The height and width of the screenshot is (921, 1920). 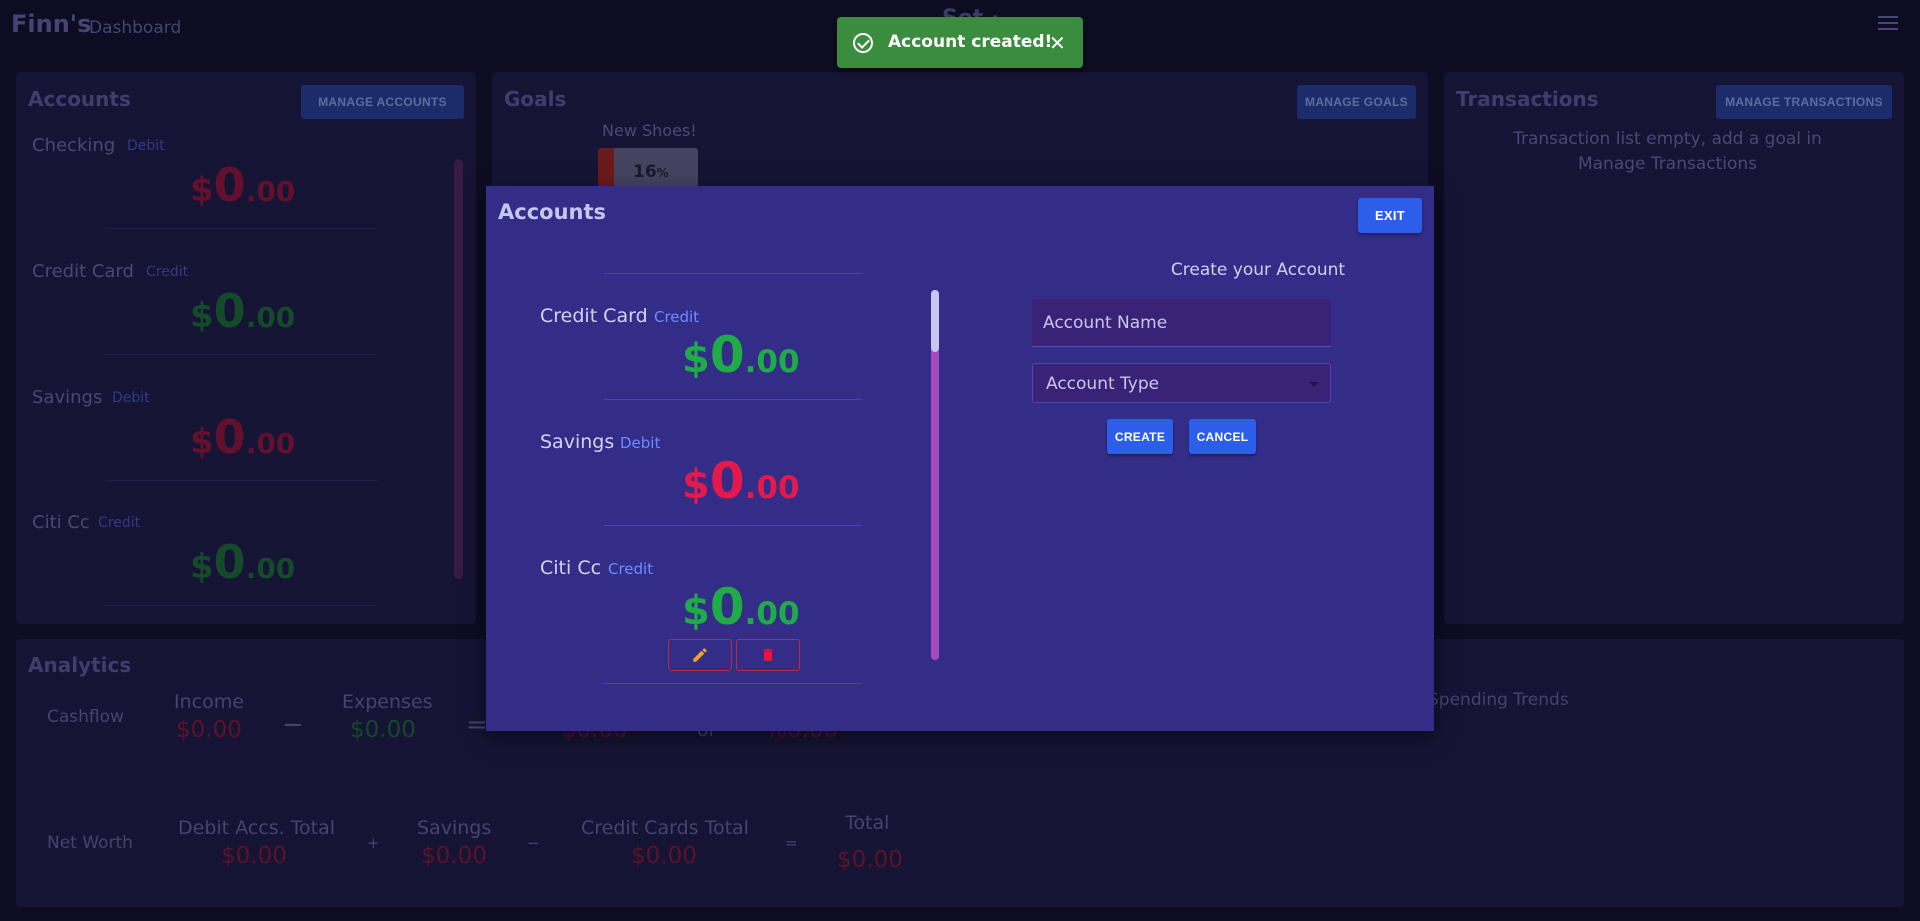 I want to click on close-icon: ✕, so click(x=1057, y=43).